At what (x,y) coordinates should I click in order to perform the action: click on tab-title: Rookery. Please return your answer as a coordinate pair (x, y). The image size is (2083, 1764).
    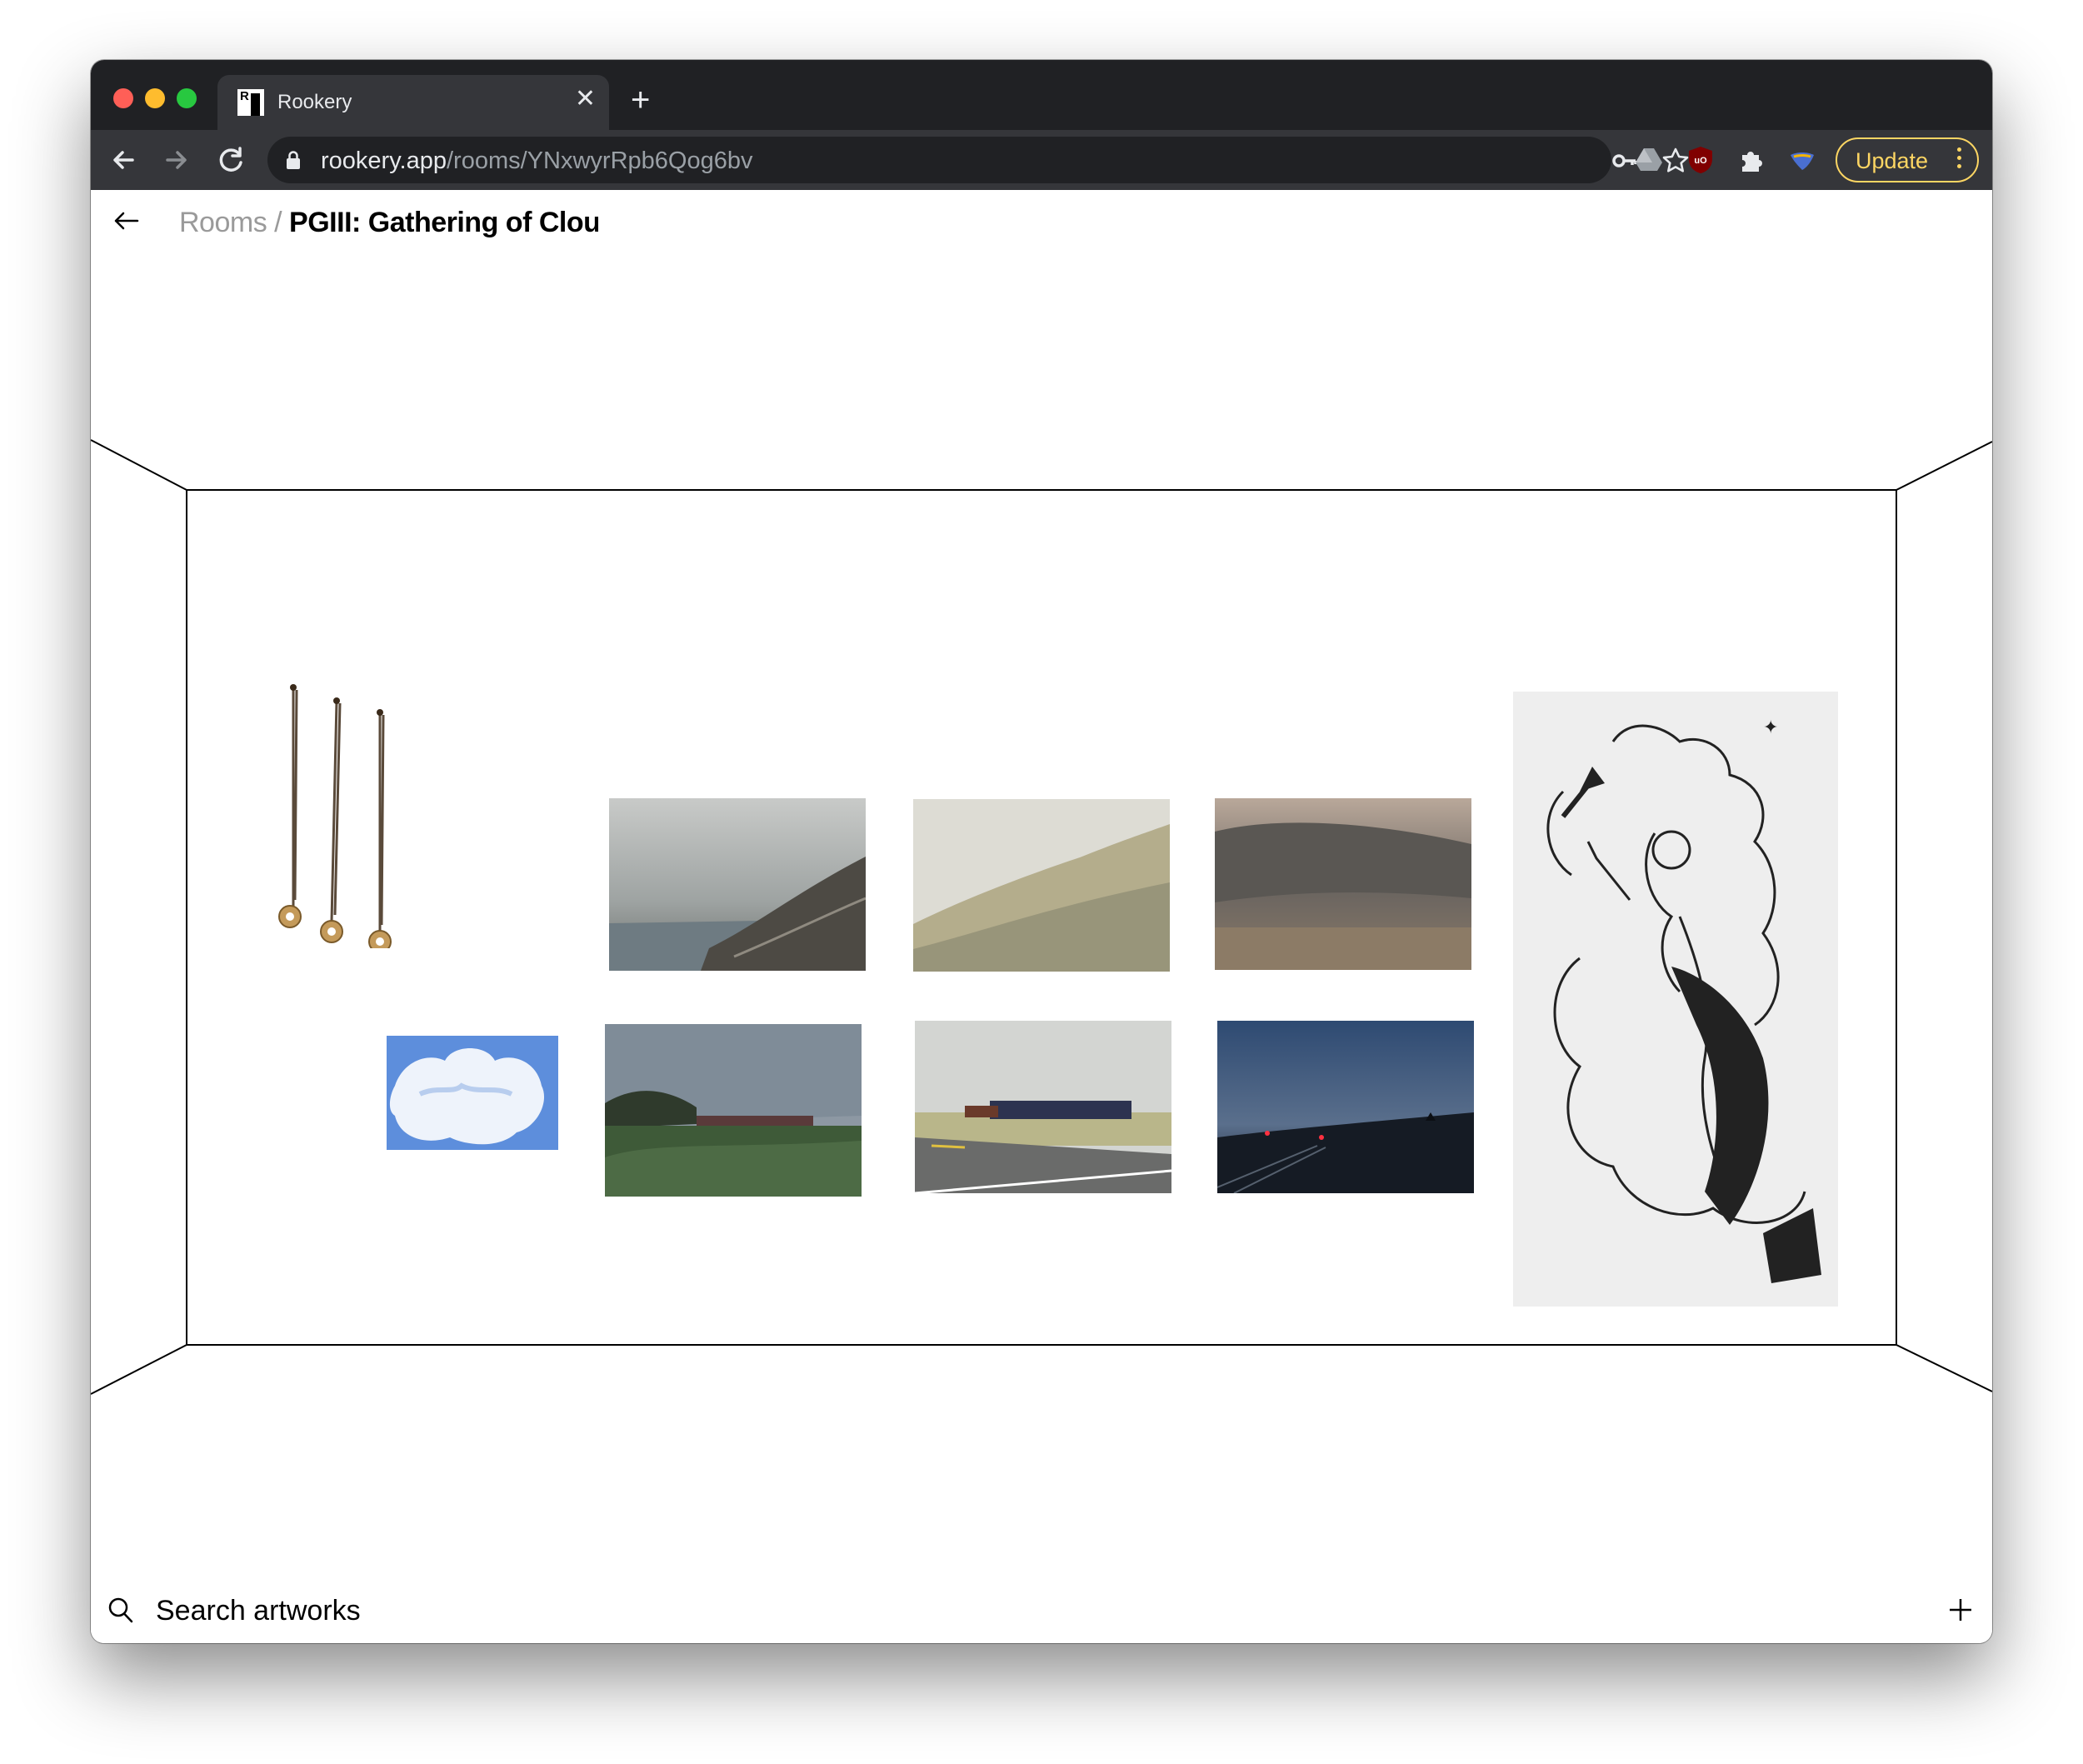
    Looking at the image, I should click on (315, 102).